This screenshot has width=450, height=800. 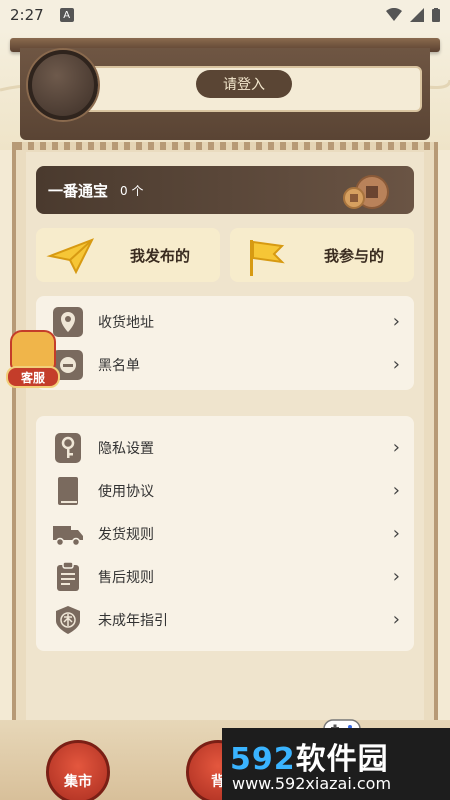 What do you see at coordinates (353, 255) in the screenshot?
I see `my-participation-label: 我参与的` at bounding box center [353, 255].